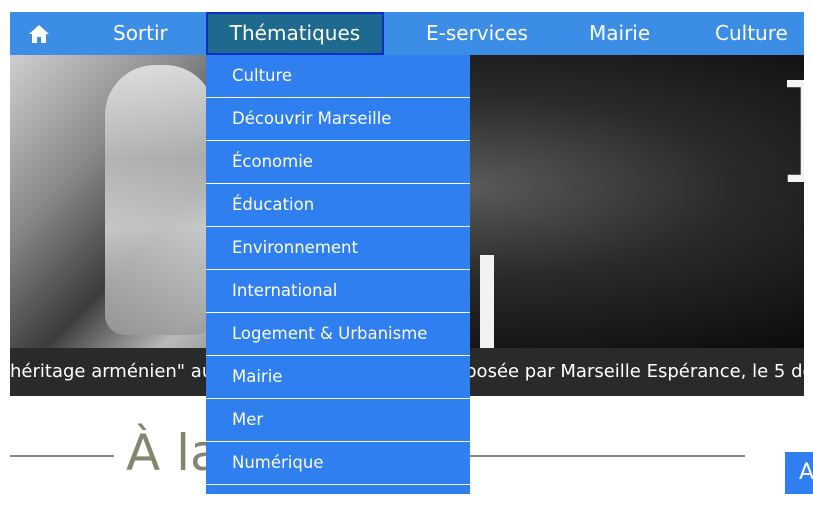  What do you see at coordinates (338, 162) in the screenshot?
I see `dropdown-item-economie: Économie` at bounding box center [338, 162].